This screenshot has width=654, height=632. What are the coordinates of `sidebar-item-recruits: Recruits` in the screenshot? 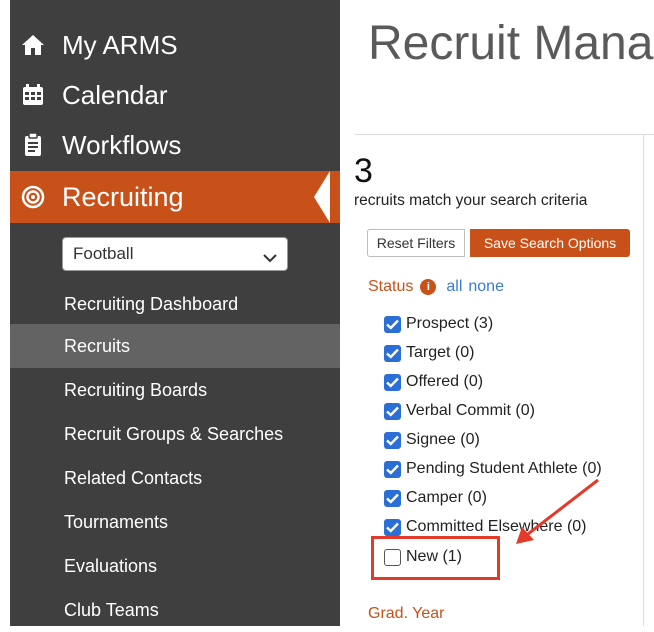 It's located at (175, 346).